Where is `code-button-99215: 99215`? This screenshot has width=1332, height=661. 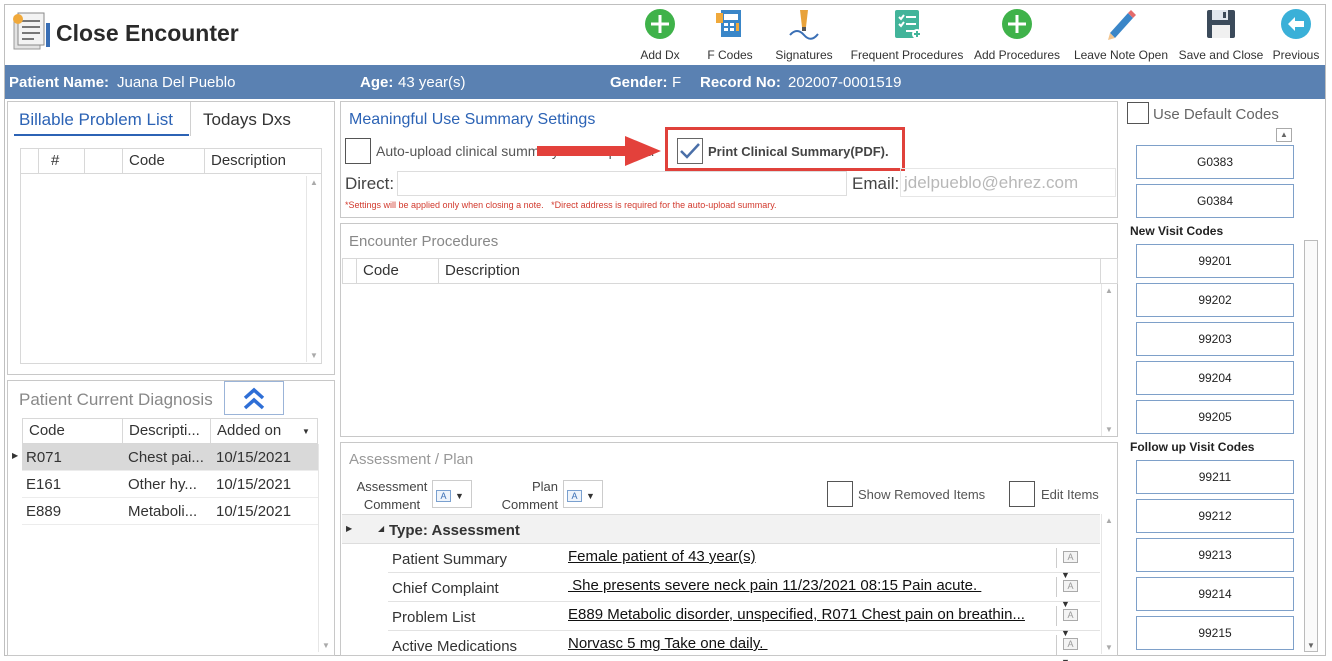 code-button-99215: 99215 is located at coordinates (1215, 633).